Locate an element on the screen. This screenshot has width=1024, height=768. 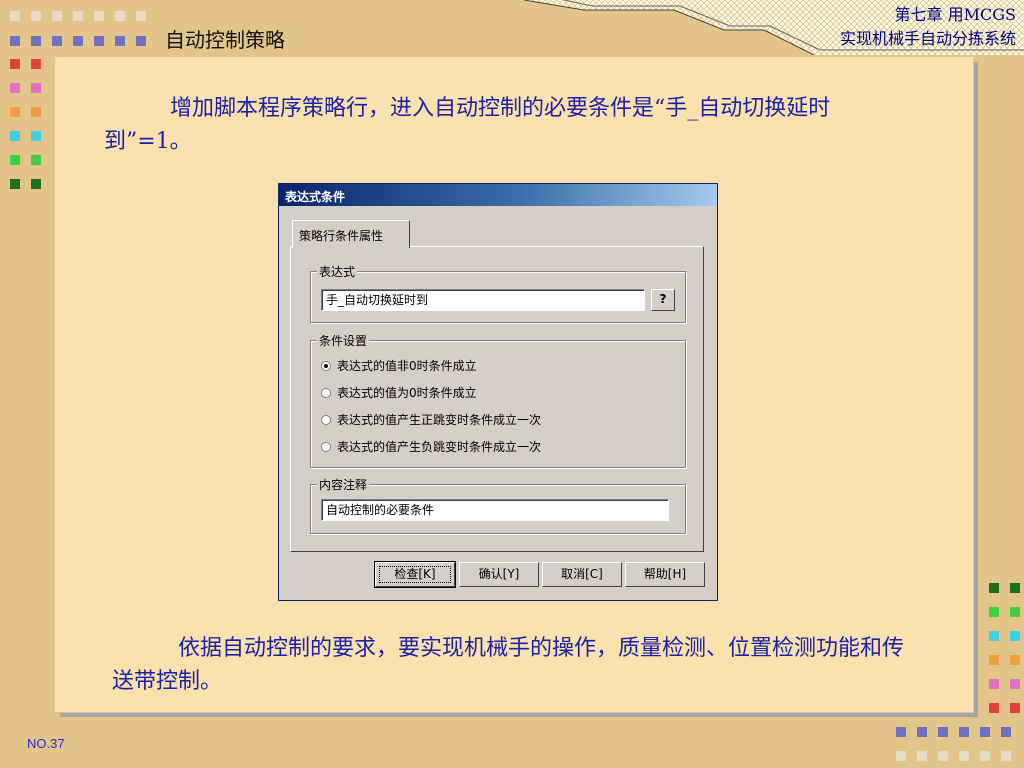
comment-group: 内容注释 自动控制的必要条件 is located at coordinates (498, 505).